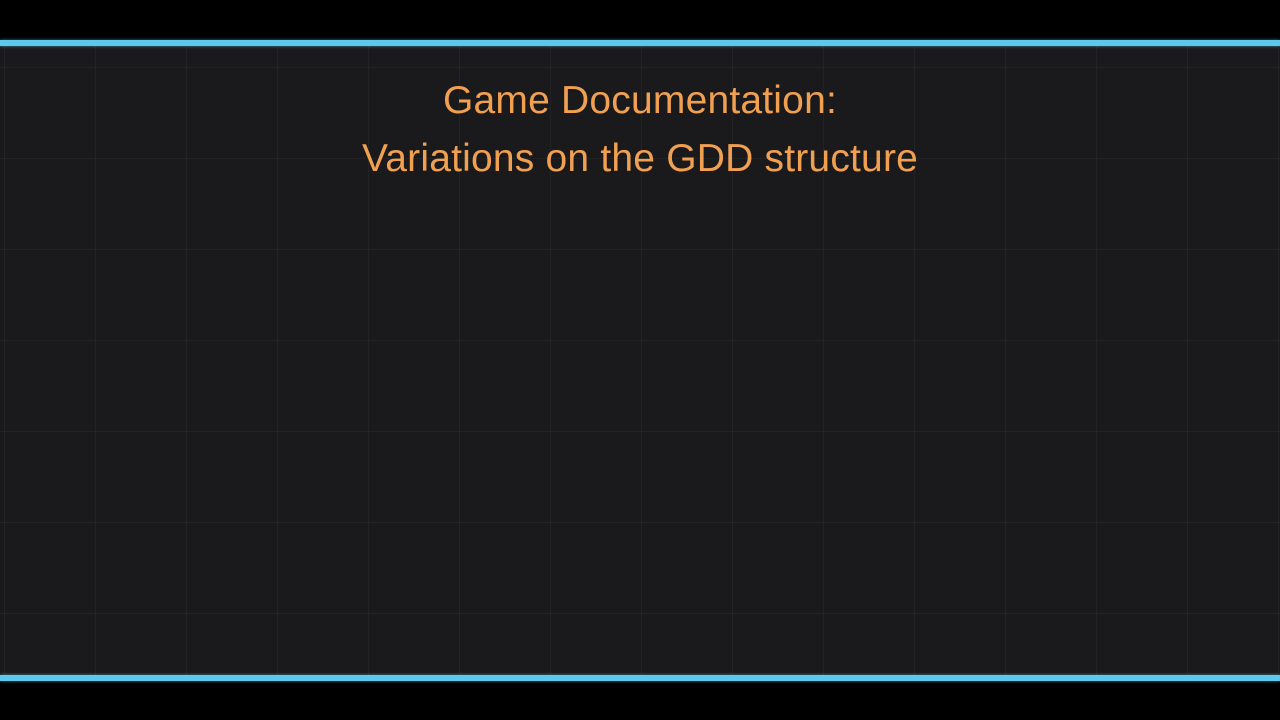  Describe the element at coordinates (640, 100) in the screenshot. I see `slide-title-line-1: Game Documentation:` at that location.